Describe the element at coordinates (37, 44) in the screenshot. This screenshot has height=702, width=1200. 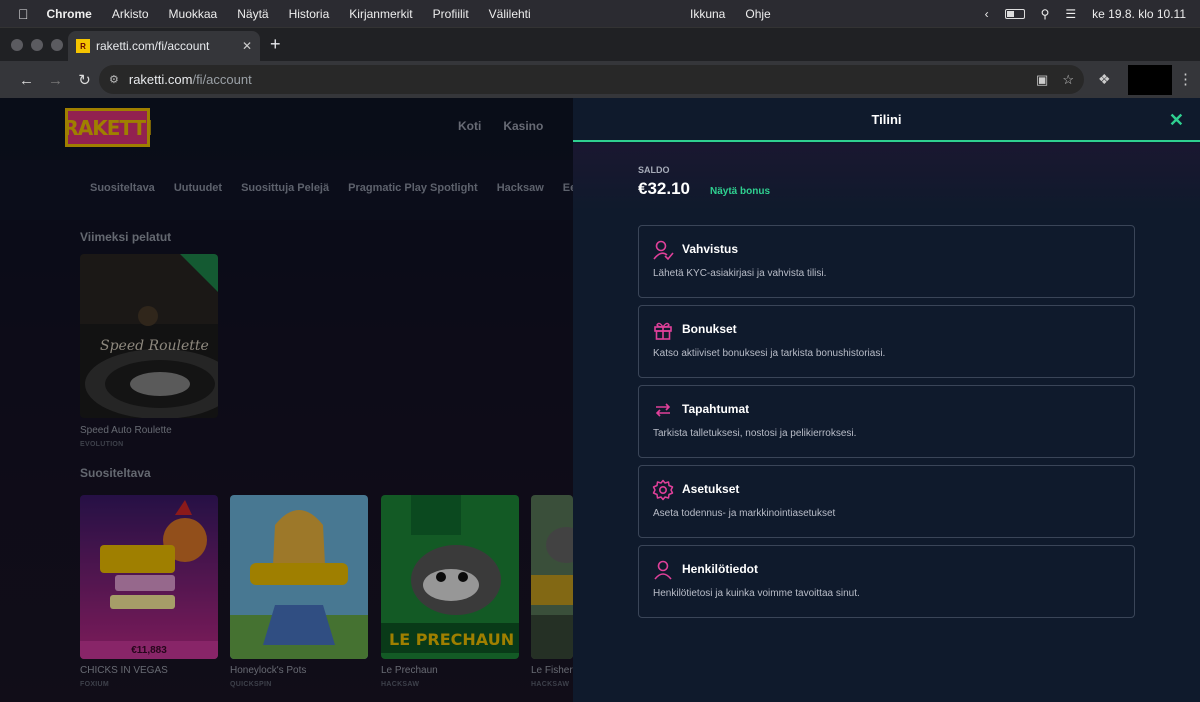
I see `minimize-window-button` at that location.